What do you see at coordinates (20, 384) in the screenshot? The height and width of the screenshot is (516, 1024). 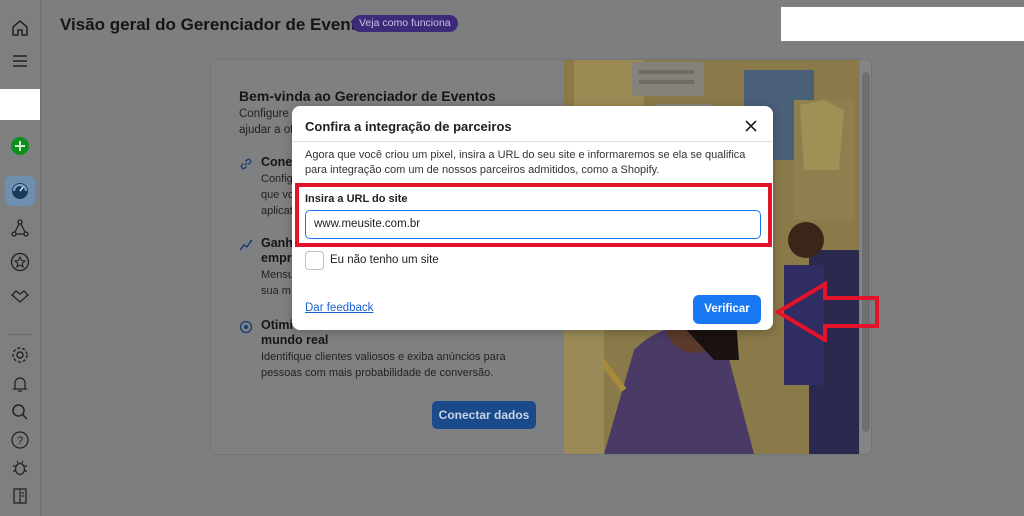 I see `bell-icon` at bounding box center [20, 384].